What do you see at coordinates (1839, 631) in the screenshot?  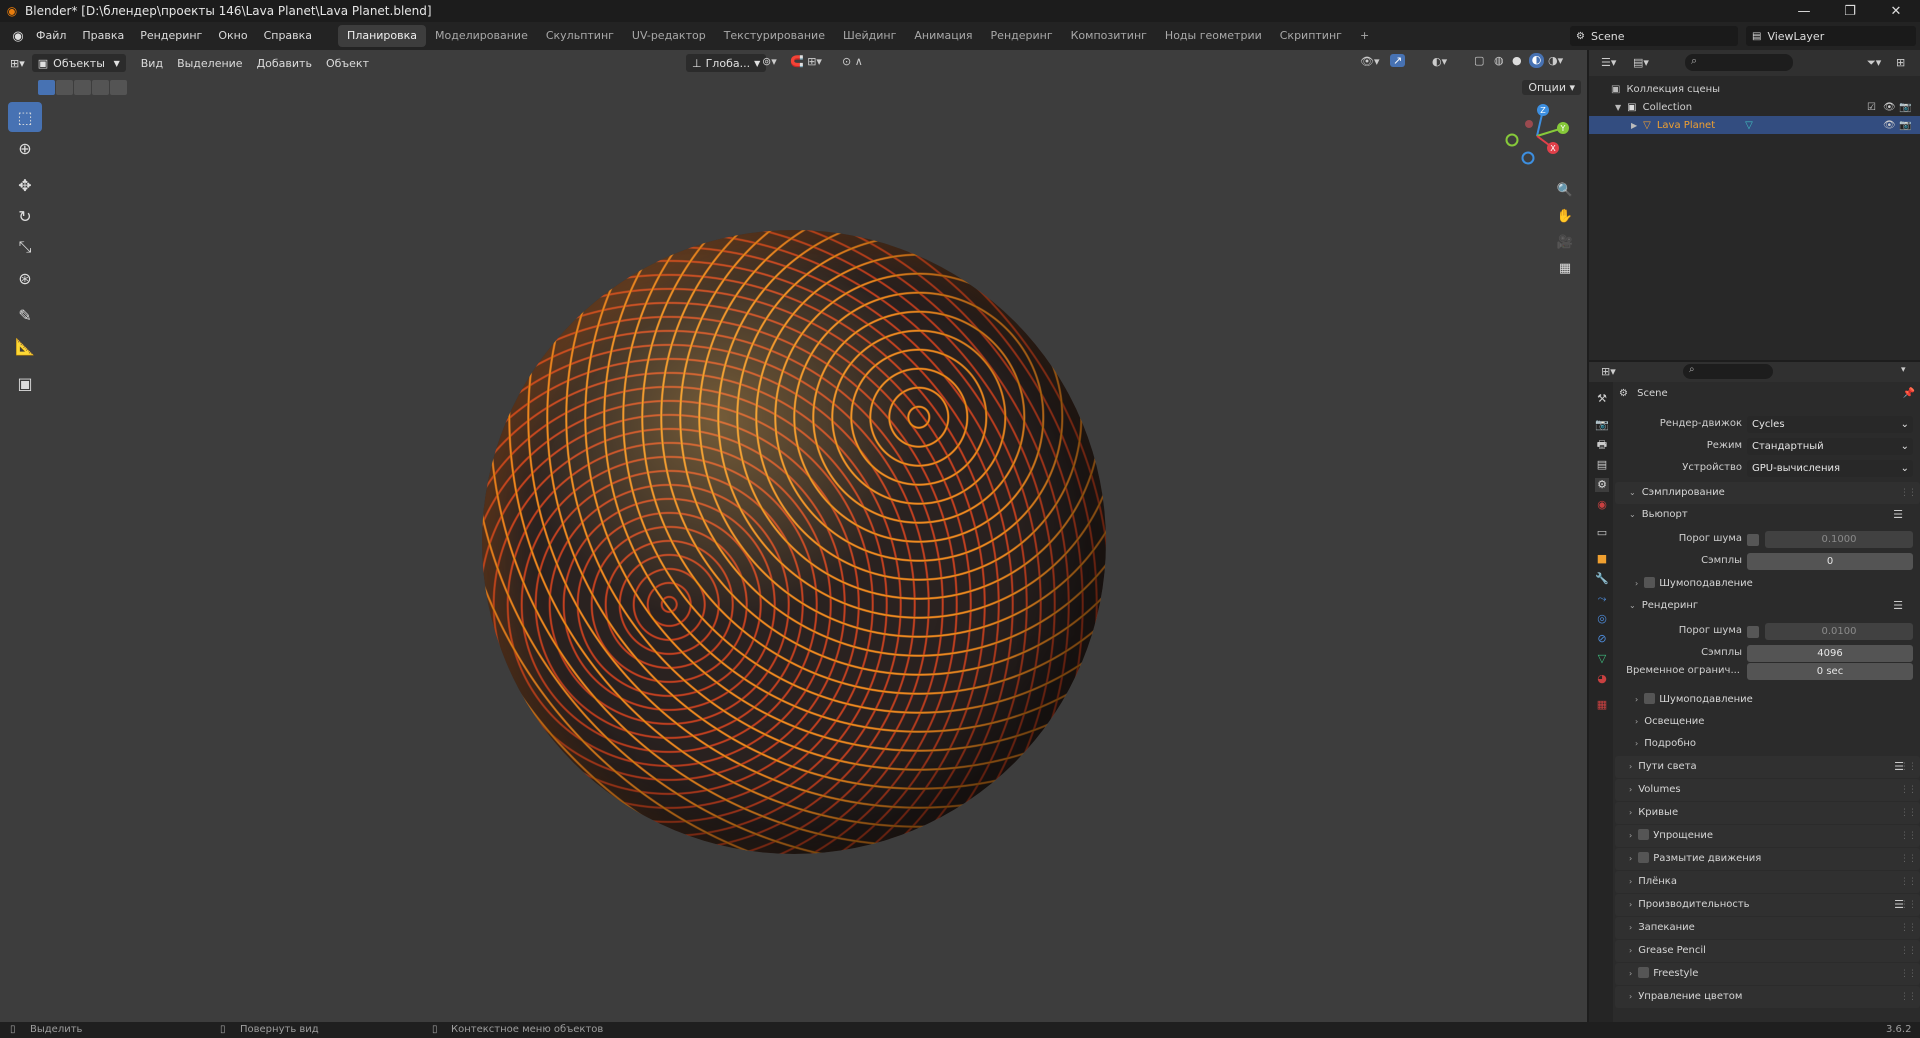 I see `render-noise-threshold-field: 0.0100` at bounding box center [1839, 631].